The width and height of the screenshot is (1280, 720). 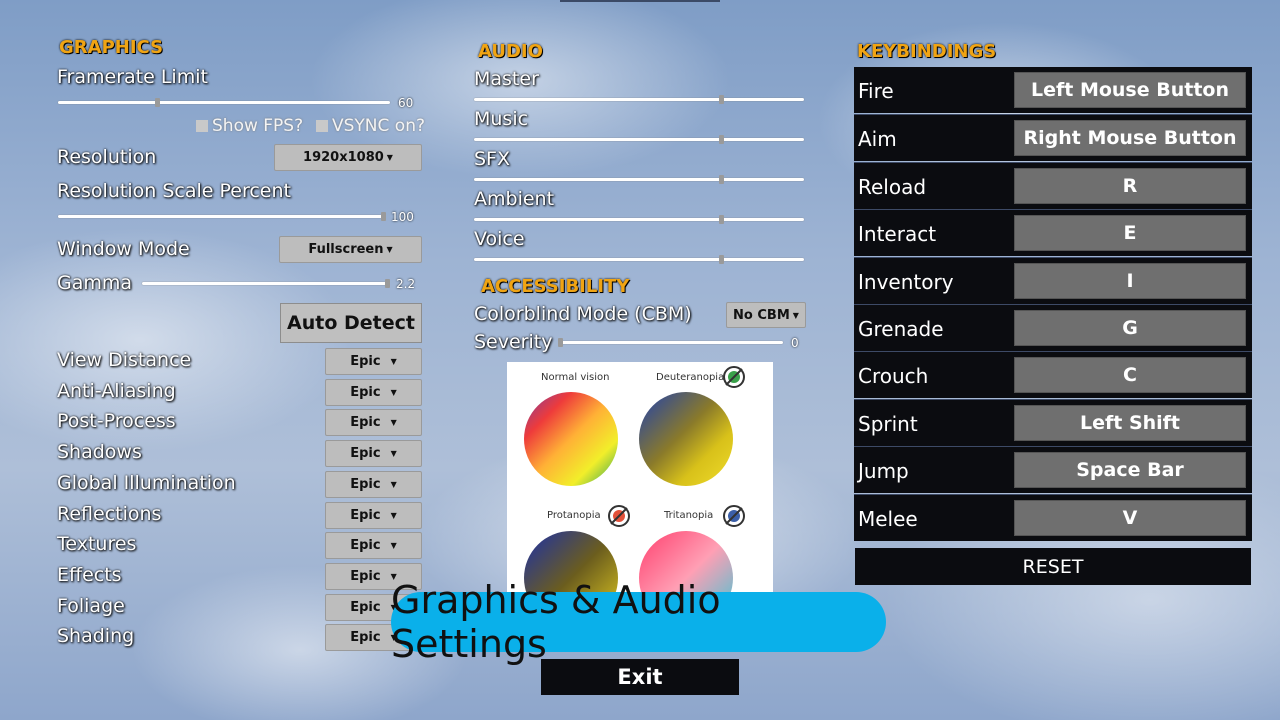 I want to click on keybinding-row-melee: Melee V, so click(x=1053, y=517).